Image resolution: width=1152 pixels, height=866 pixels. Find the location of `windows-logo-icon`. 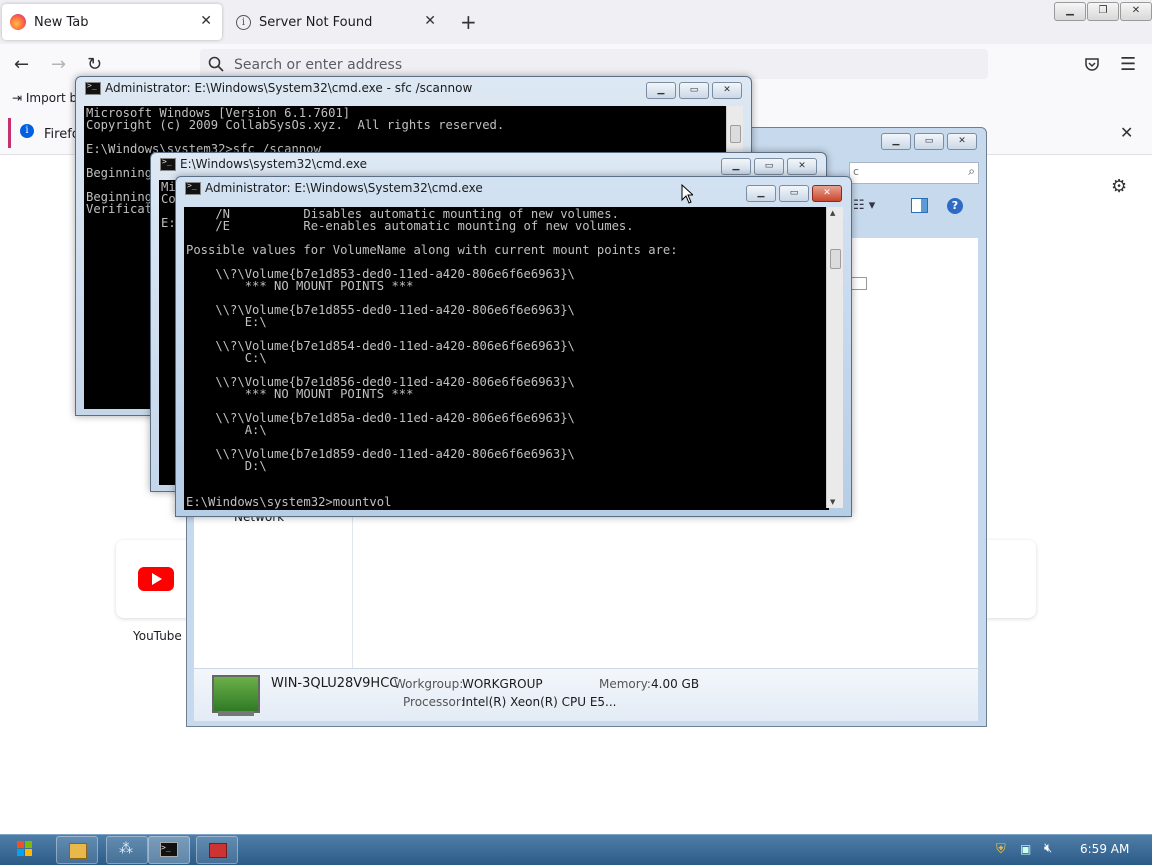

windows-logo-icon is located at coordinates (24, 848).